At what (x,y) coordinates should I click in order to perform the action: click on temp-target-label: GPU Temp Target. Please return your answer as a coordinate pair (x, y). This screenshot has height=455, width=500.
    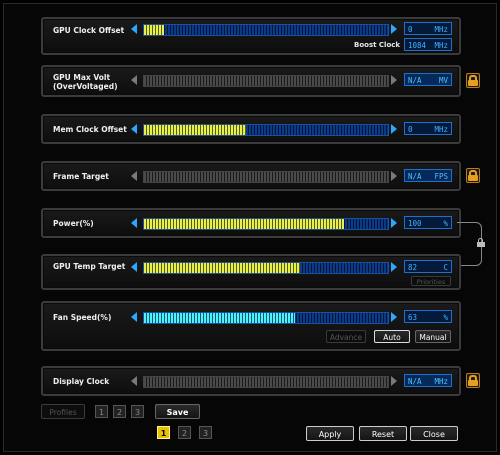
    Looking at the image, I should click on (89, 266).